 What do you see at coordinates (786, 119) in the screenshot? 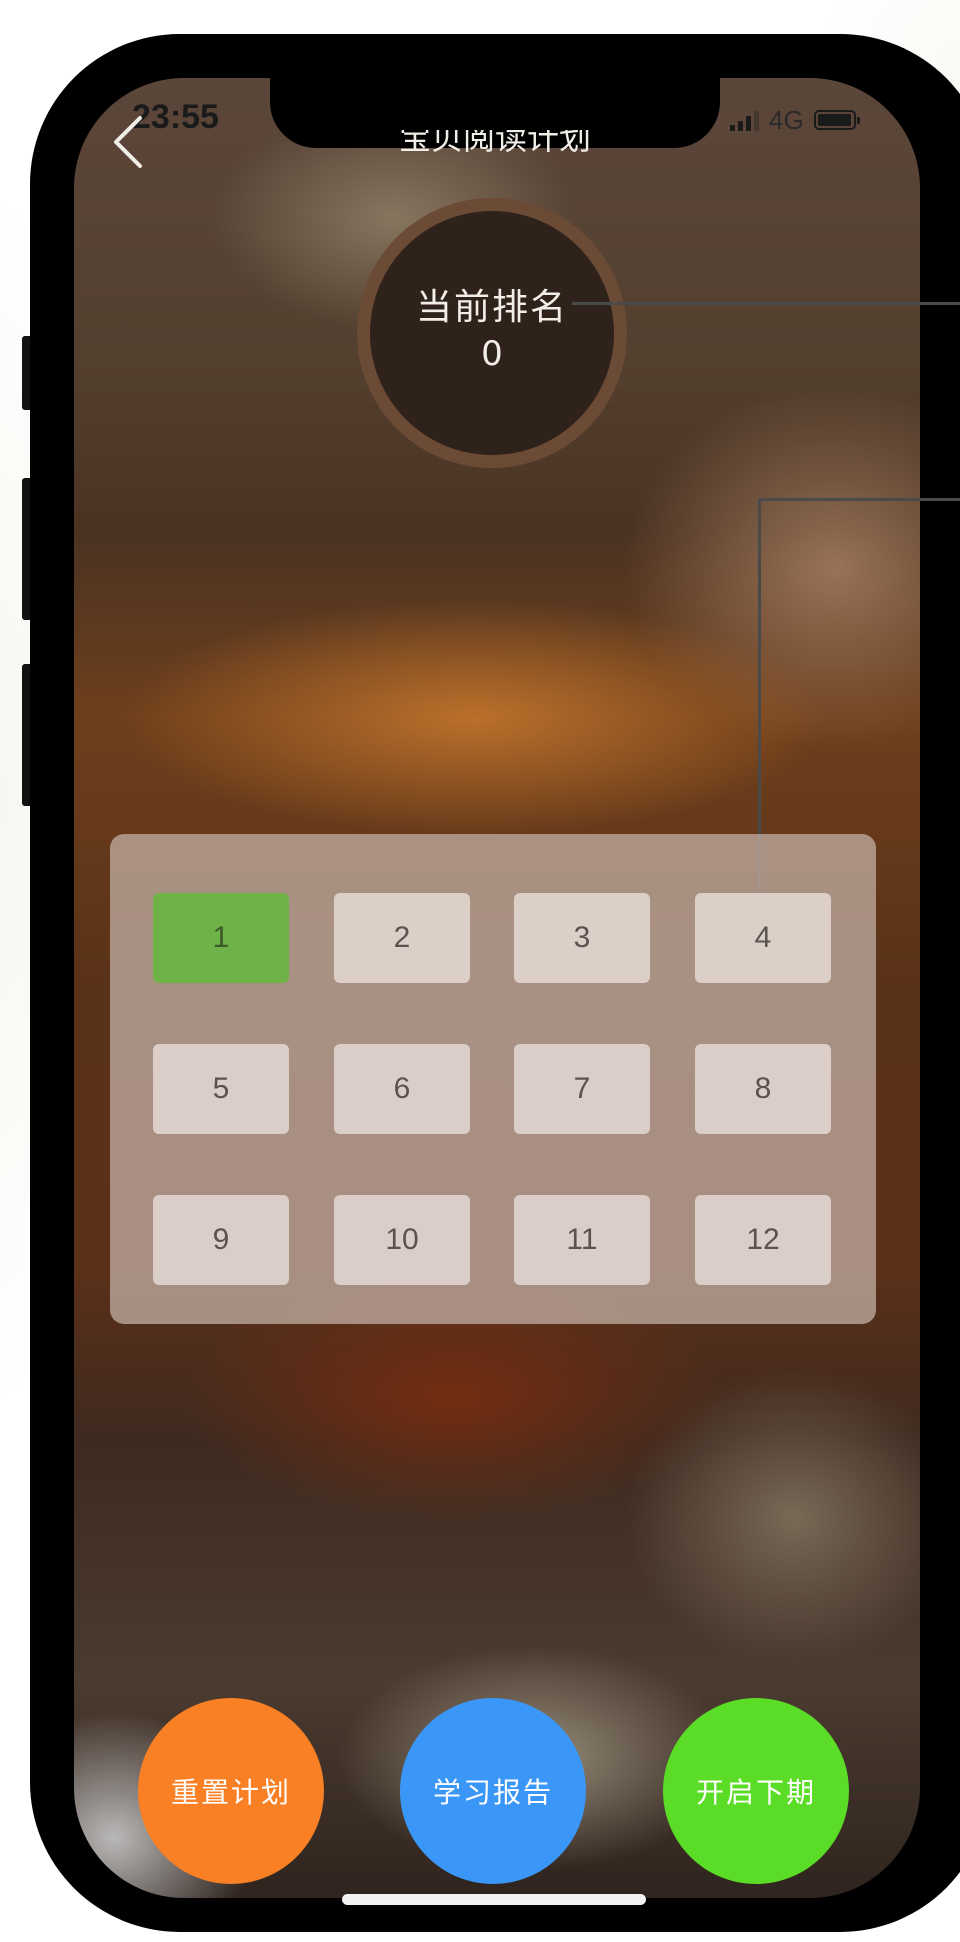
I see `network-label: 4G` at bounding box center [786, 119].